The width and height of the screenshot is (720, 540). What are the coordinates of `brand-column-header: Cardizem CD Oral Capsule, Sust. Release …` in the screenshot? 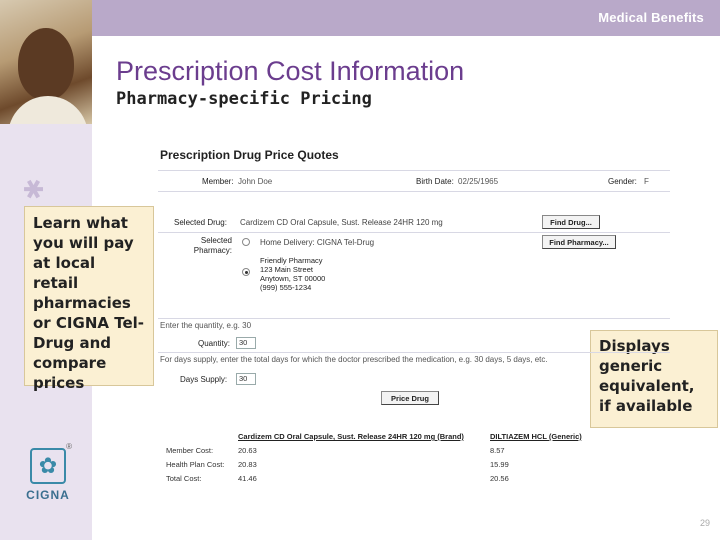 It's located at (351, 436).